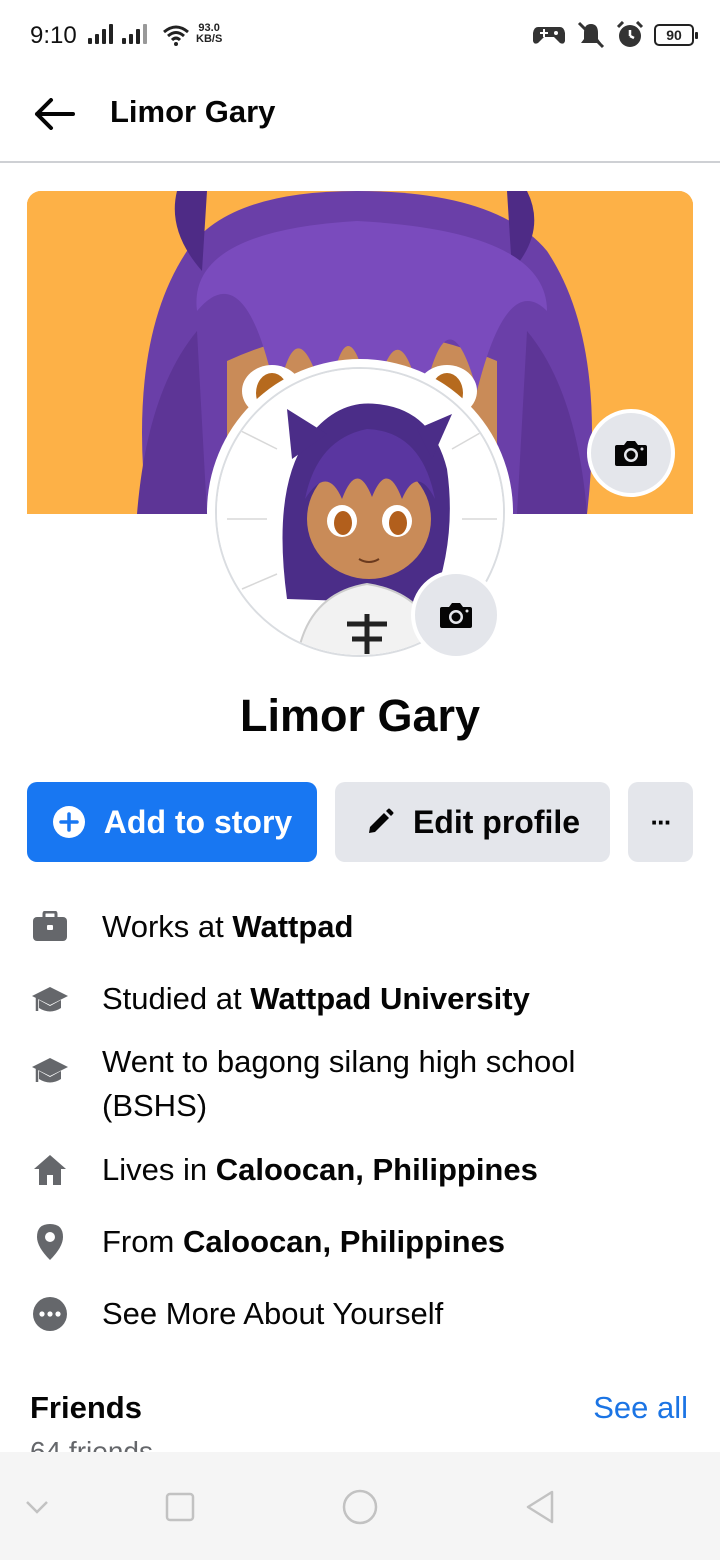 The image size is (720, 1560). I want to click on add-to-story-button: Add to story, so click(172, 822).